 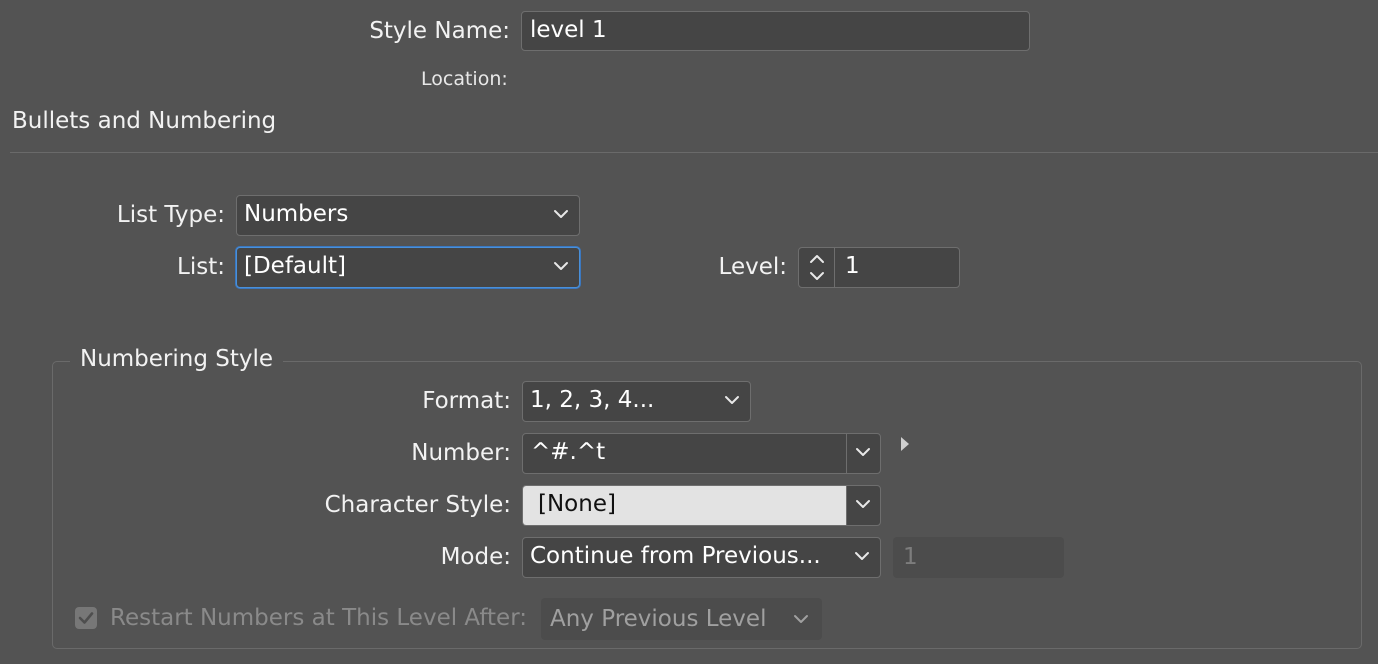 What do you see at coordinates (775, 31) in the screenshot?
I see `style-name-input: level 1` at bounding box center [775, 31].